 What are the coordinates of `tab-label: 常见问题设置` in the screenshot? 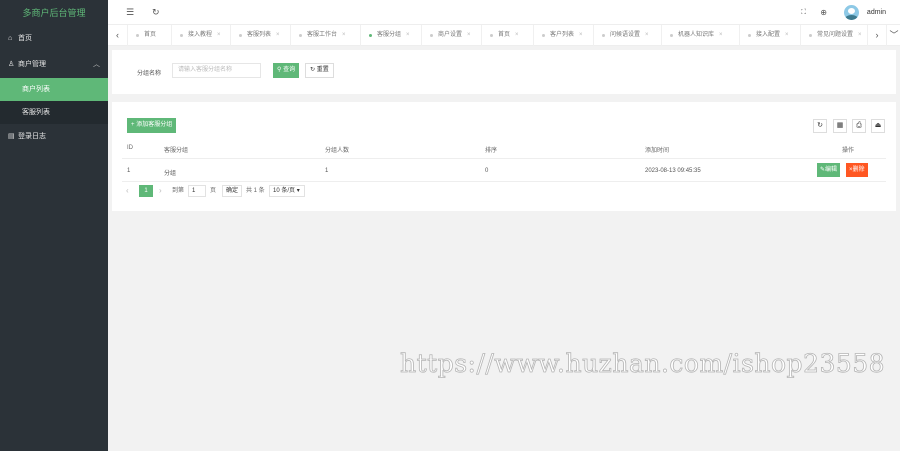 It's located at (835, 35).